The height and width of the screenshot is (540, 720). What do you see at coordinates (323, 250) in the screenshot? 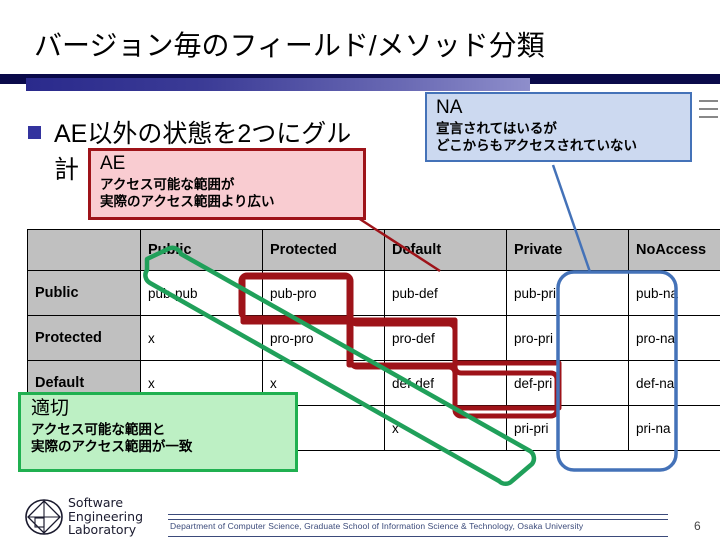
I see `column-header-protected: Protected` at bounding box center [323, 250].